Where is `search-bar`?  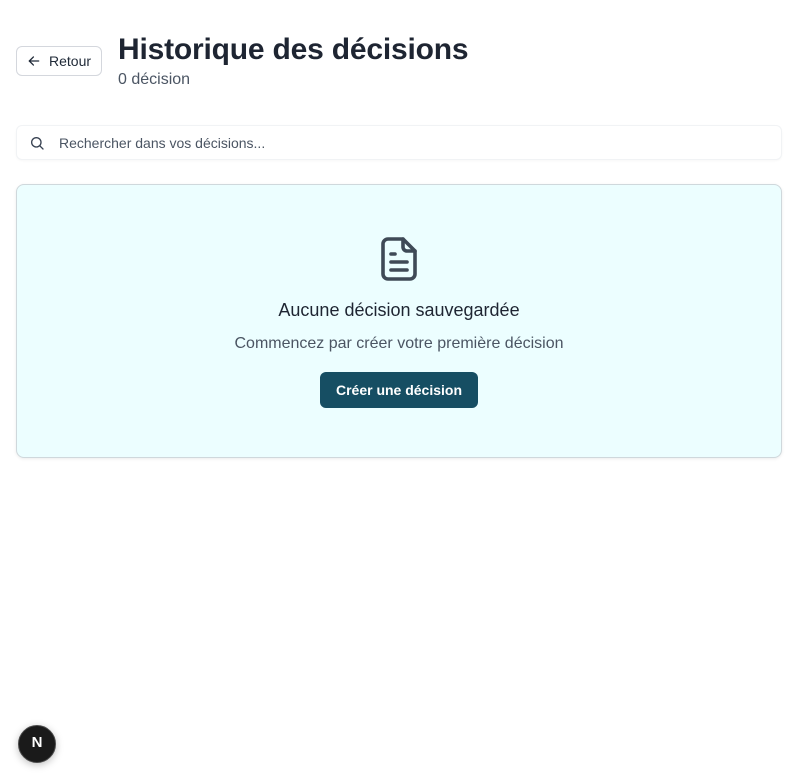
search-bar is located at coordinates (399, 142).